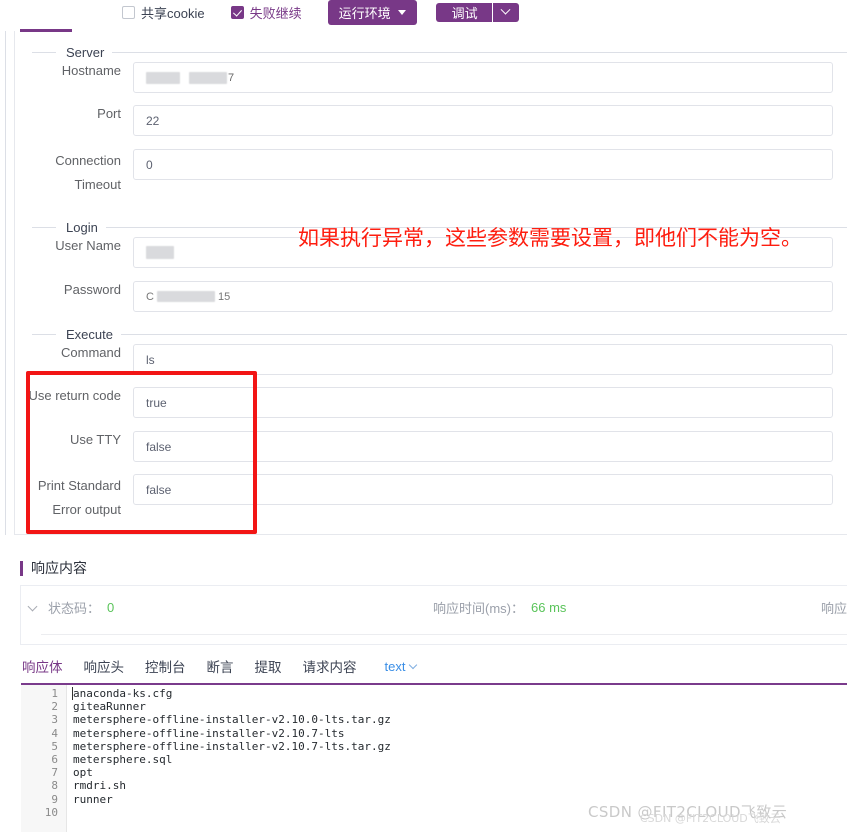  I want to click on line-number: 10, so click(51, 812).